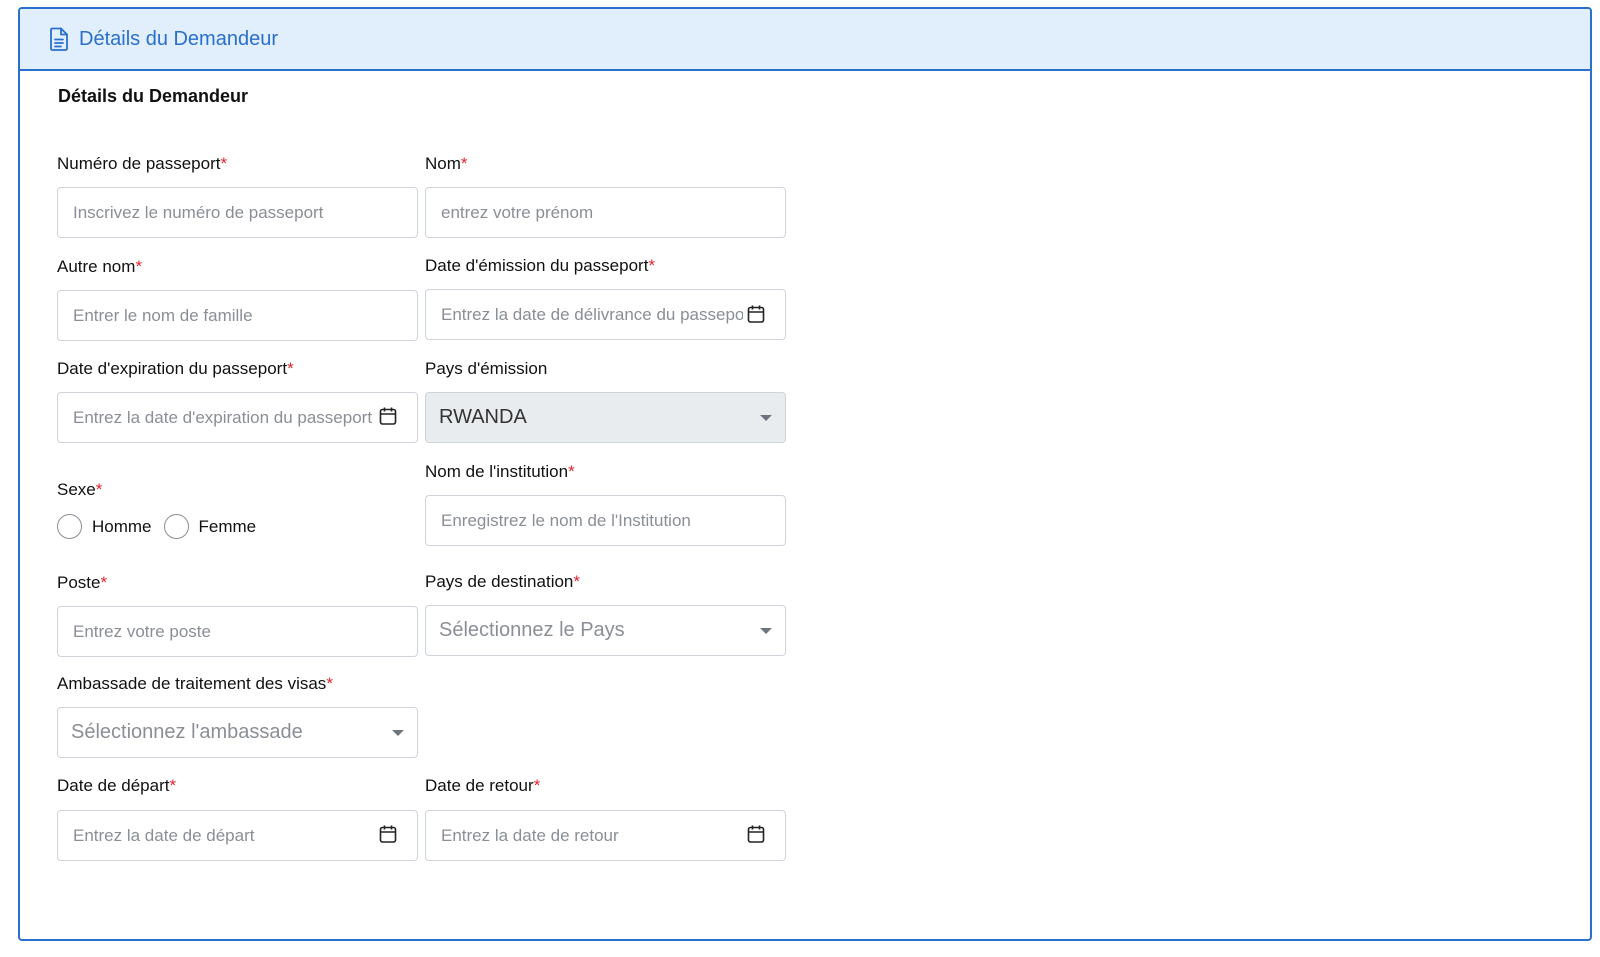 This screenshot has height=957, width=1600. What do you see at coordinates (237, 212) in the screenshot?
I see `passport-number-input` at bounding box center [237, 212].